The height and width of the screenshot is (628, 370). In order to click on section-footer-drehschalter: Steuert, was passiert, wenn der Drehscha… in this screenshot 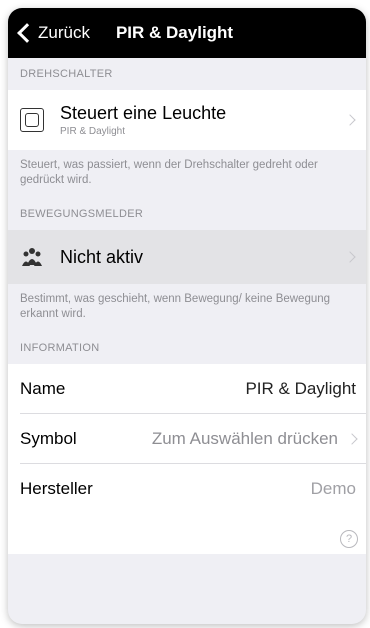, I will do `click(169, 172)`.